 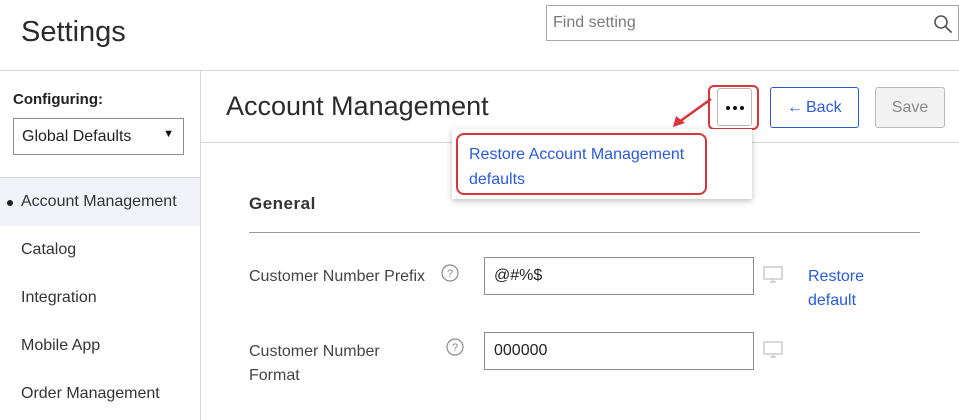 What do you see at coordinates (584, 232) in the screenshot?
I see `section-divider` at bounding box center [584, 232].